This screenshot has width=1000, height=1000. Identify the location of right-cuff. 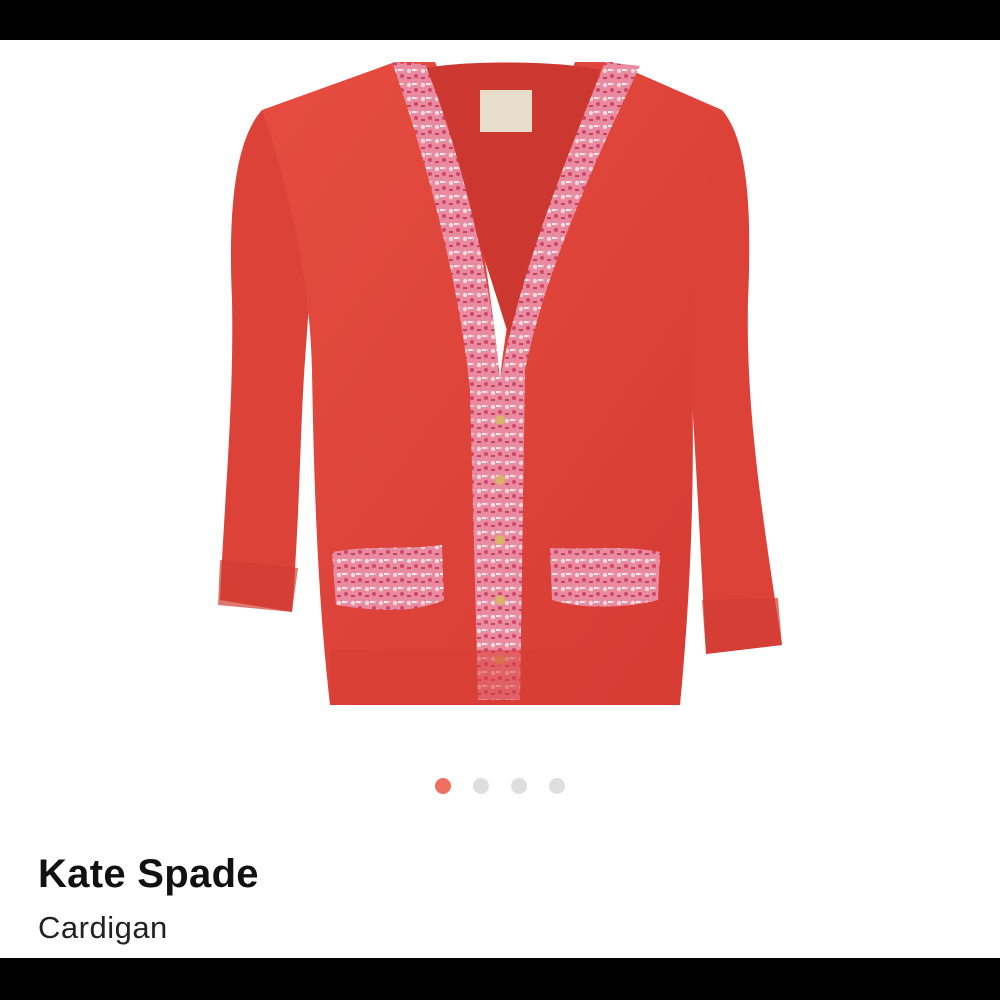
(742, 626).